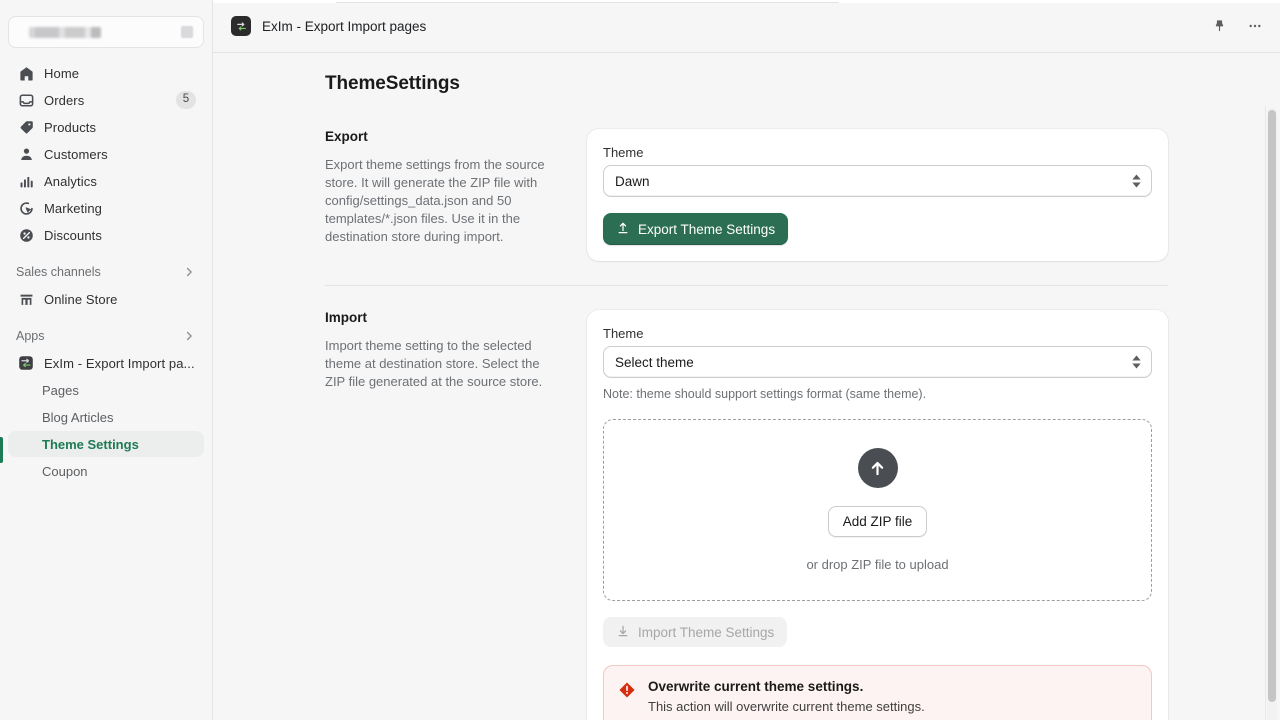 The width and height of the screenshot is (1280, 720). I want to click on import-heading: Import, so click(346, 317).